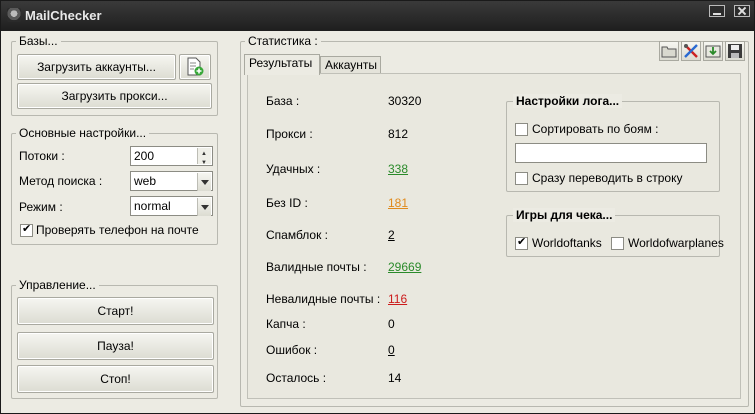 Image resolution: width=755 pixels, height=414 pixels. I want to click on stat-label-remaining: Осталось :, so click(296, 378).